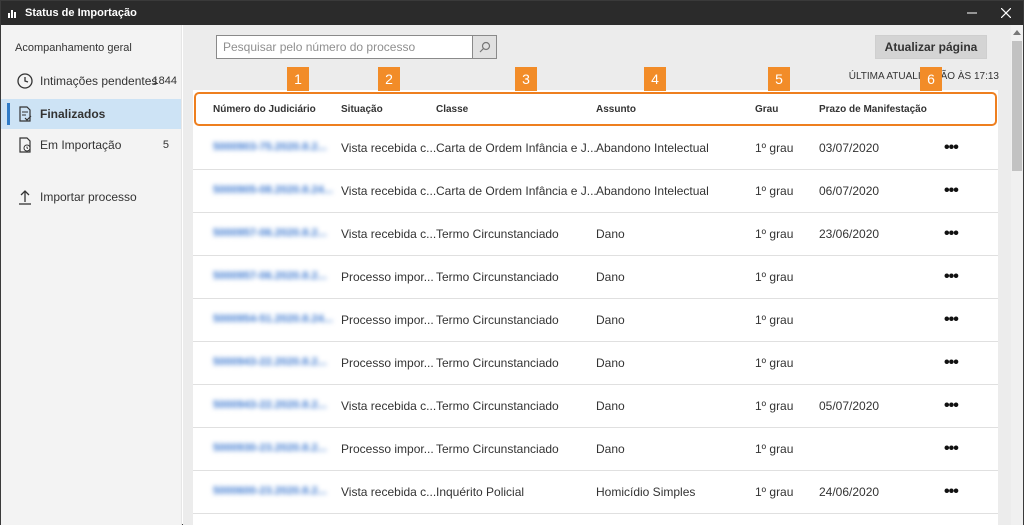 This screenshot has height=525, width=1024. Describe the element at coordinates (931, 47) in the screenshot. I see `refresh-button: Atualizar página` at that location.